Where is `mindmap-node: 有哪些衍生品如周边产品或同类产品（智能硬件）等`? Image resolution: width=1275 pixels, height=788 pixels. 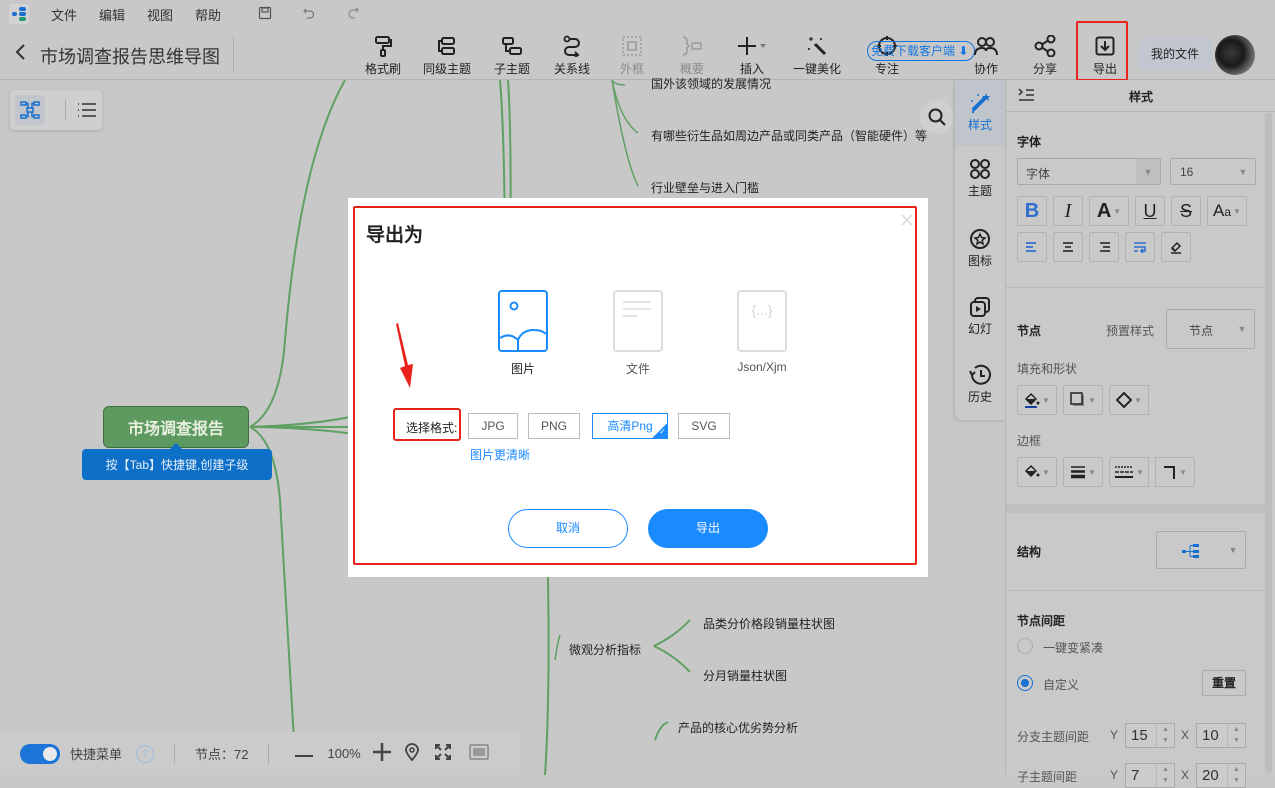
mindmap-node: 有哪些衍生品如周边产品或同类产品（智能硬件）等 is located at coordinates (789, 135).